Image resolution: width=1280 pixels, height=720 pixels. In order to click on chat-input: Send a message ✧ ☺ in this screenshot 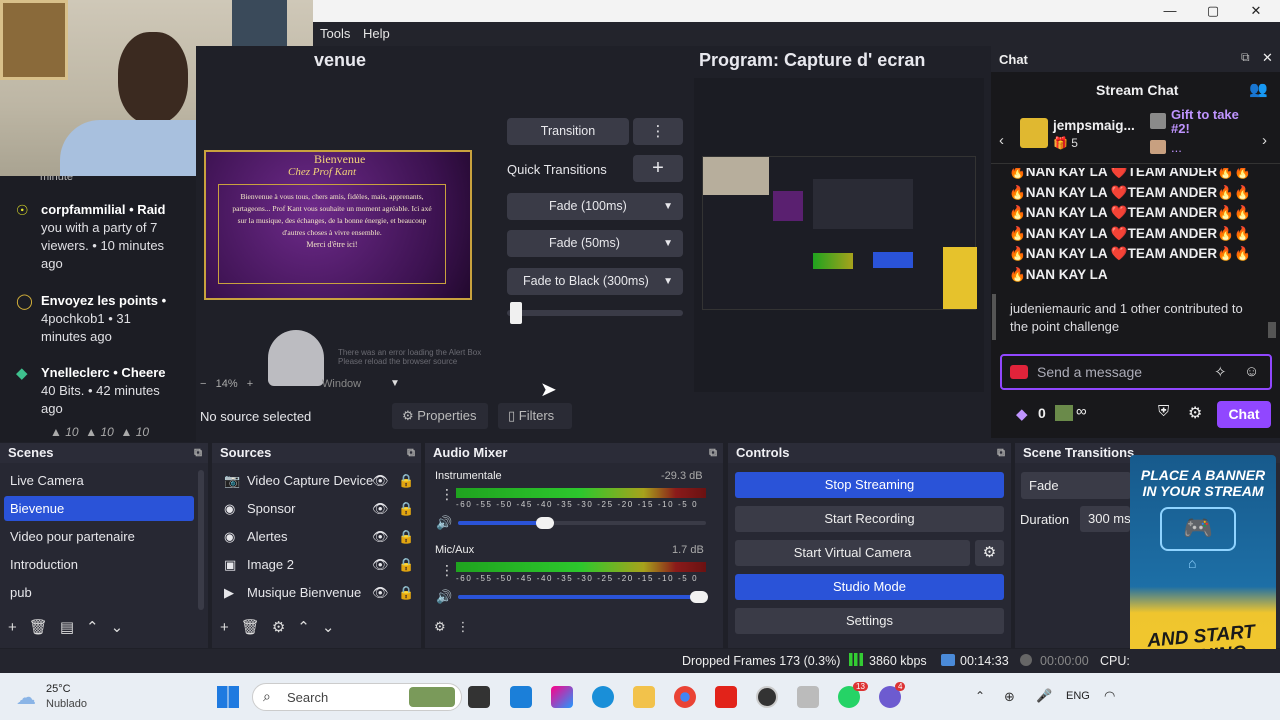, I will do `click(1136, 372)`.